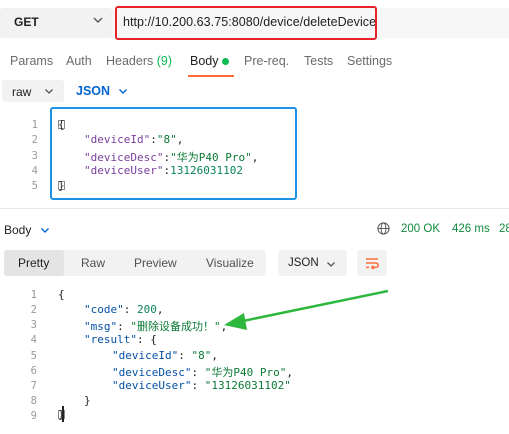  What do you see at coordinates (164, 61) in the screenshot?
I see `headers-count: (9)` at bounding box center [164, 61].